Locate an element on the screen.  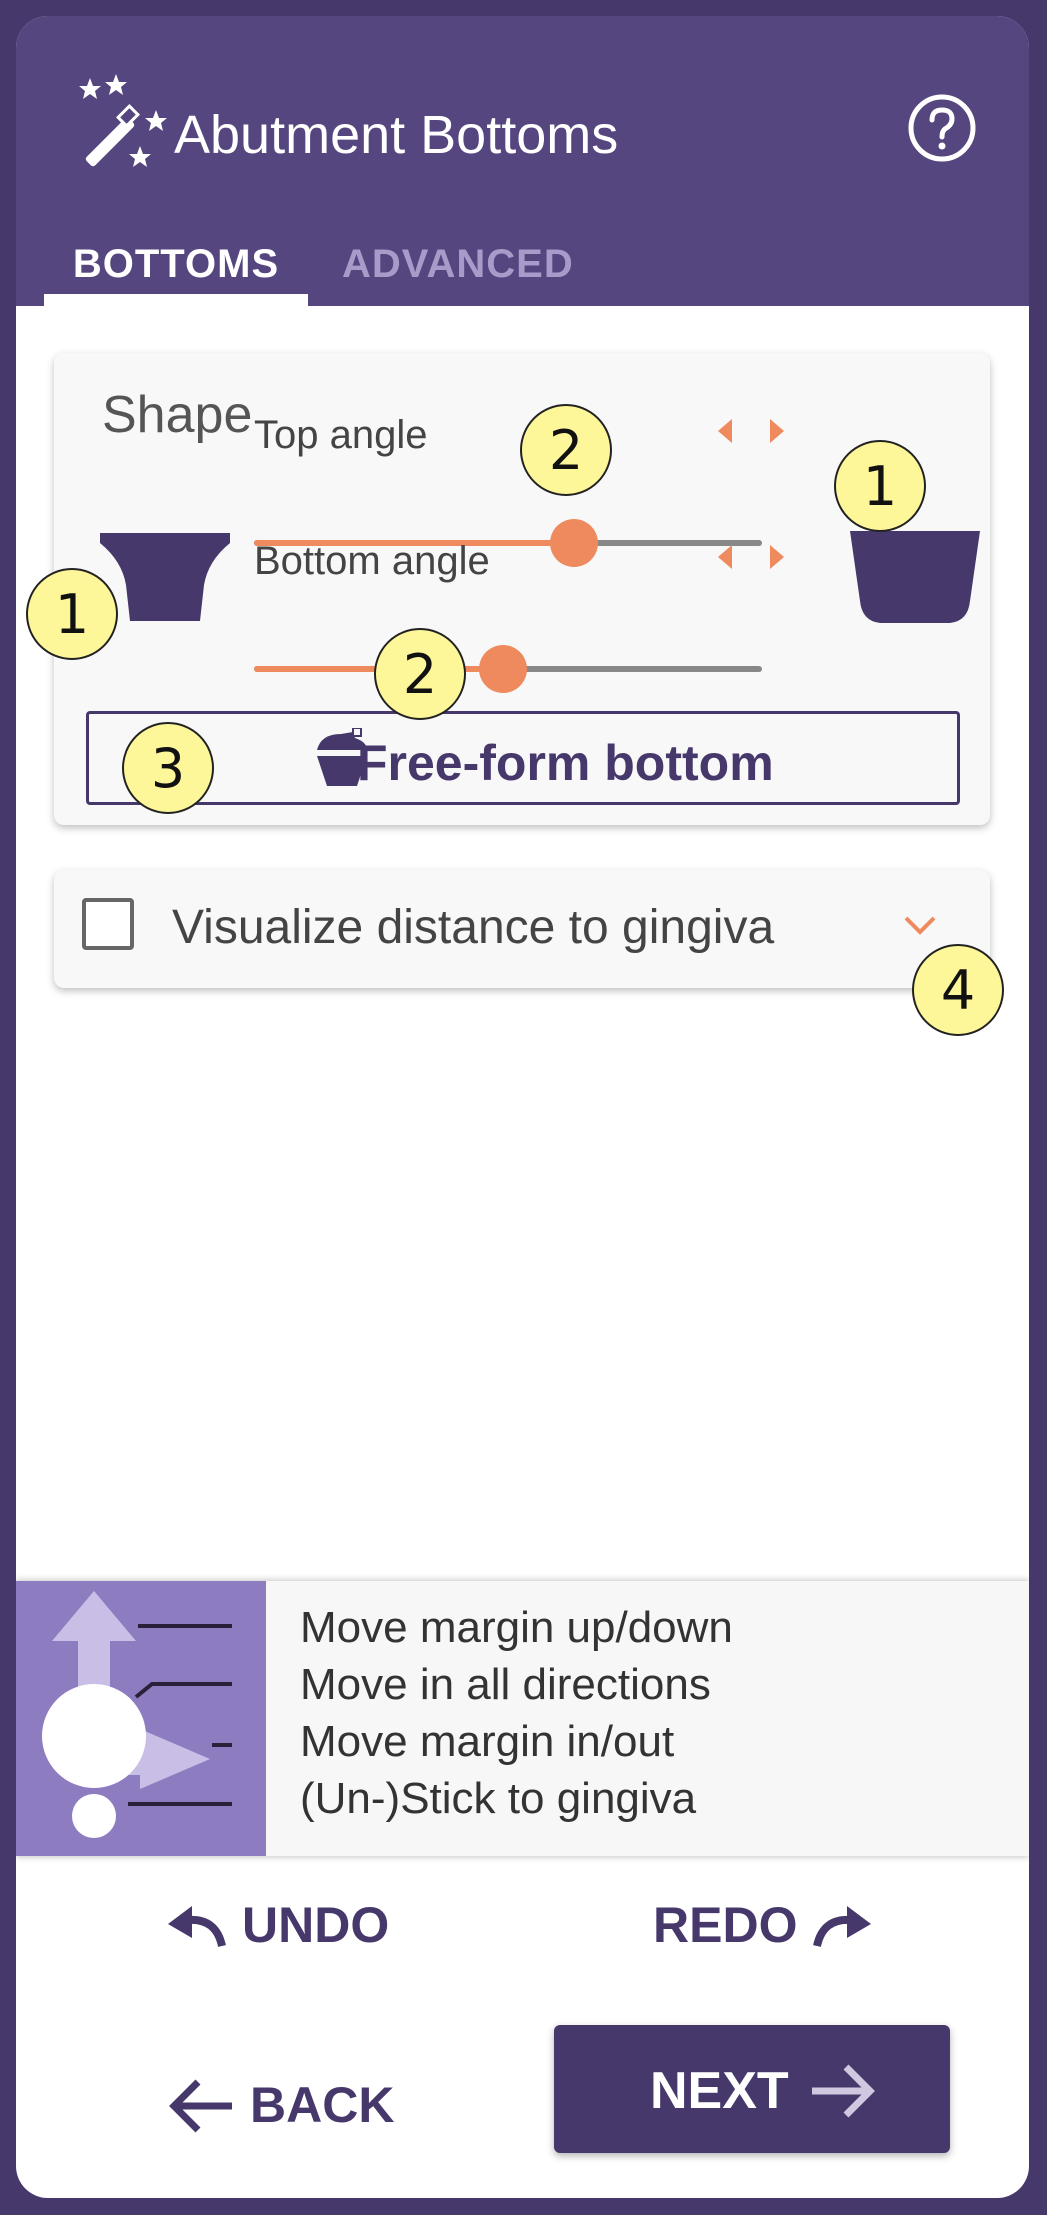
callout-4: 4 is located at coordinates (958, 990).